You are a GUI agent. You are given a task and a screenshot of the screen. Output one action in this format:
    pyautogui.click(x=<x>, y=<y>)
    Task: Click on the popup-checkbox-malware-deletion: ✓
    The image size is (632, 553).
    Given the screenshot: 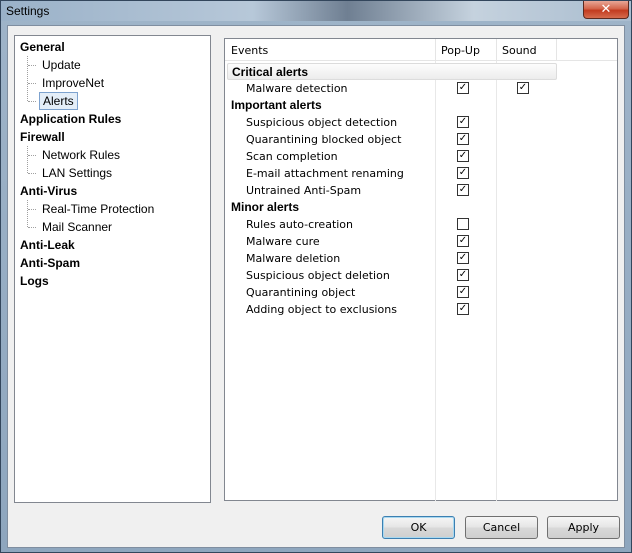 What is the action you would take?
    pyautogui.click(x=463, y=258)
    